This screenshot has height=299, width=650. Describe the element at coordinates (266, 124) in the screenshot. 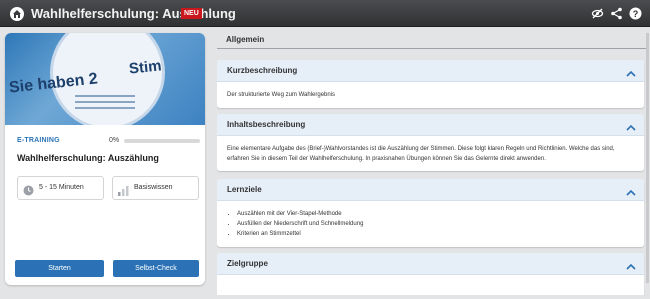

I see `section-title: Inhaltsbeschreibung` at that location.